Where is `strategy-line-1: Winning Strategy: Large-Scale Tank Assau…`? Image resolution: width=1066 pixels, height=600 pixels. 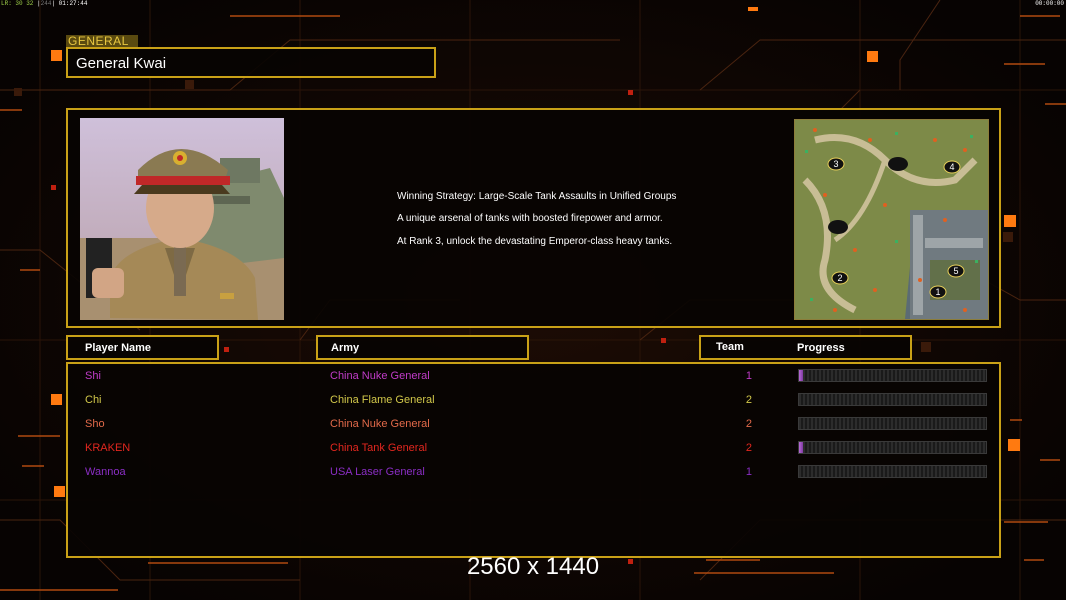 strategy-line-1: Winning Strategy: Large-Scale Tank Assau… is located at coordinates (537, 196).